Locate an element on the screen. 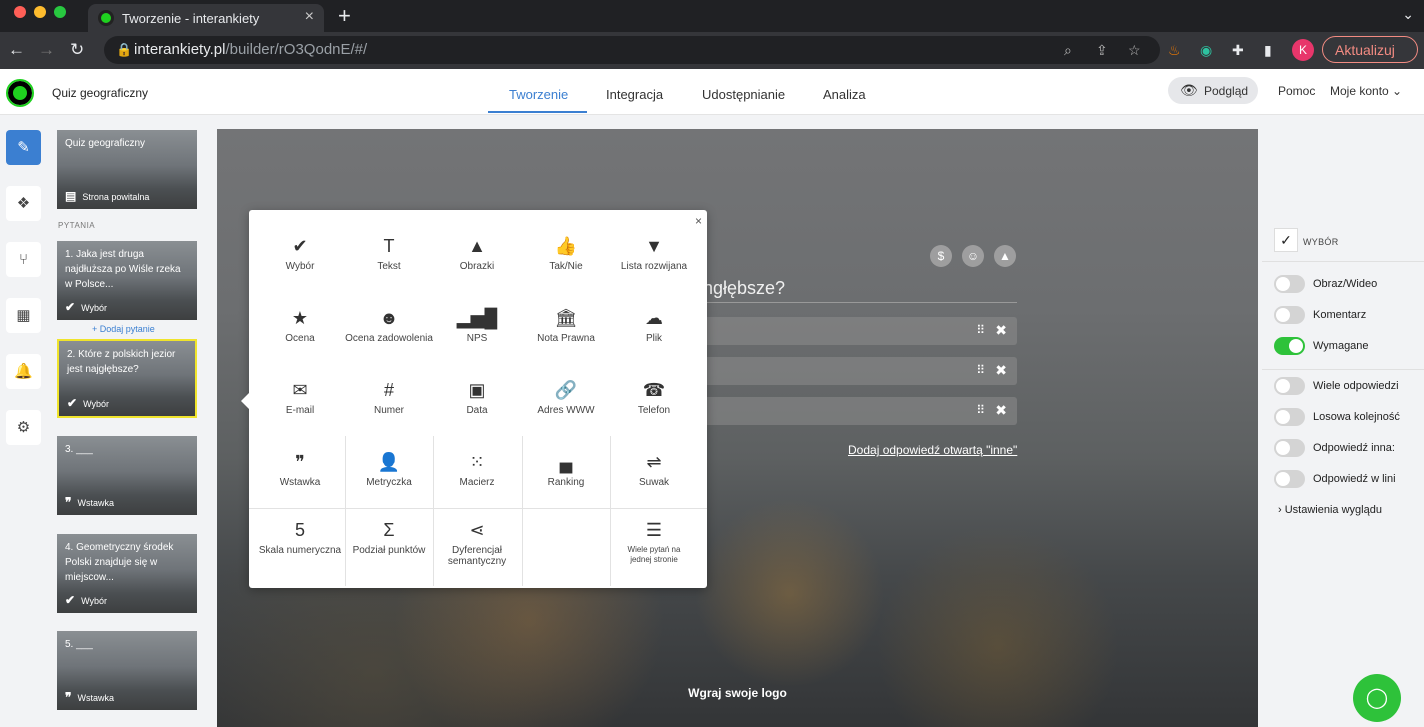  settings-tool-icon: ⚙ is located at coordinates (23, 427).